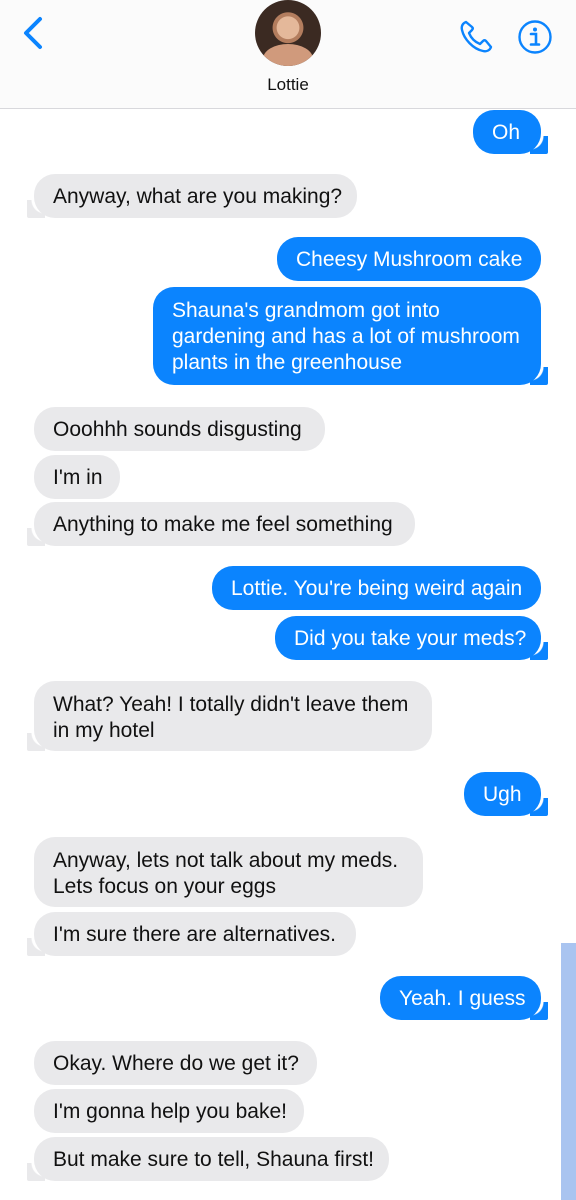  What do you see at coordinates (568, 1071) in the screenshot?
I see `scrollbar` at bounding box center [568, 1071].